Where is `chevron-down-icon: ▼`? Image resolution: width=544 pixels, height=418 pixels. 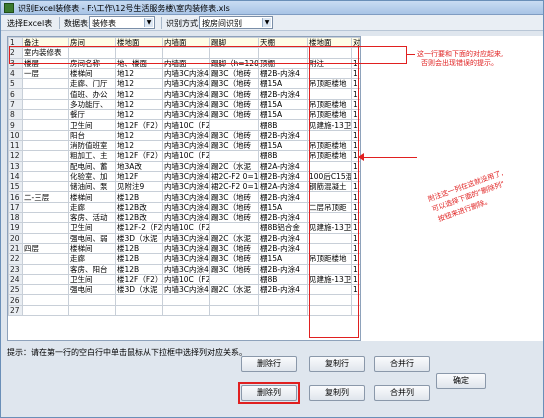 chevron-down-icon: ▼ is located at coordinates (266, 22).